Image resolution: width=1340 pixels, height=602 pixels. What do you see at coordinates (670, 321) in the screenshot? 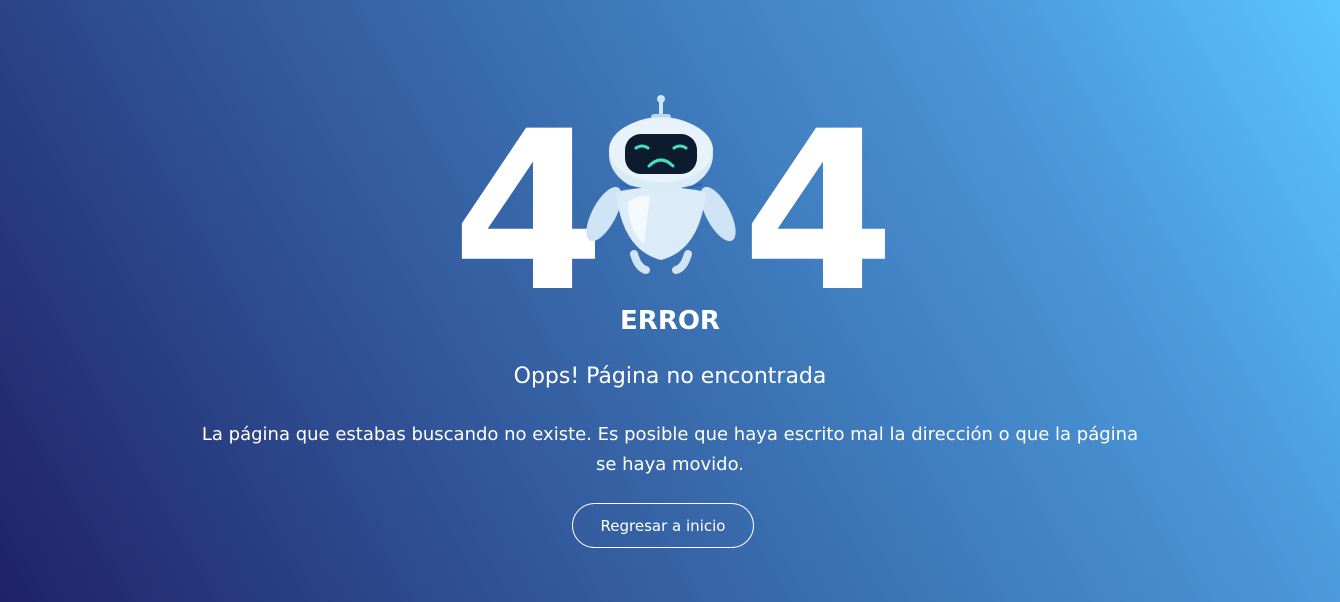
I see `error-title: ERROR` at bounding box center [670, 321].